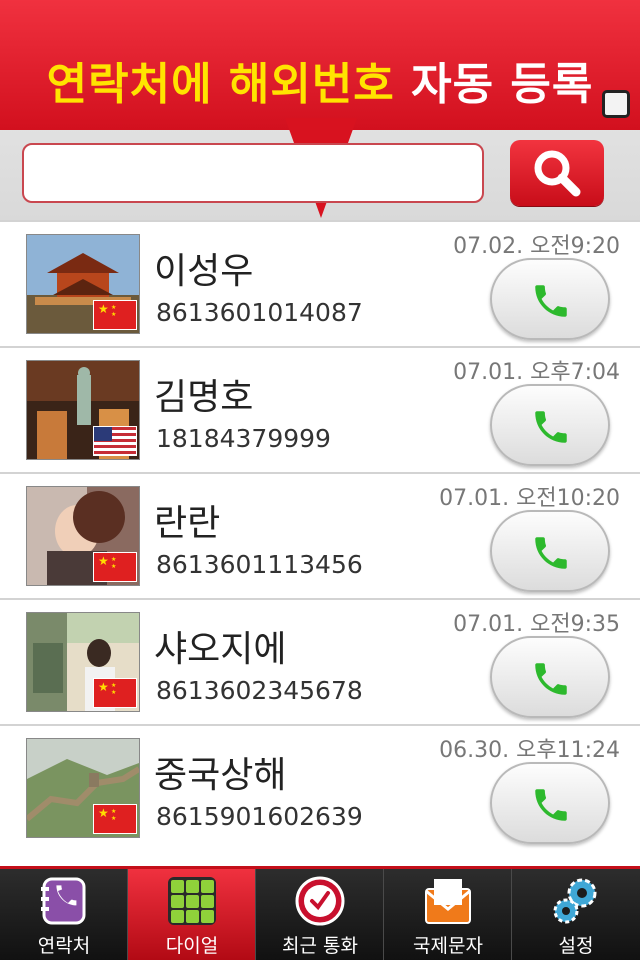 This screenshot has height=960, width=640. Describe the element at coordinates (536, 246) in the screenshot. I see `last-call-time: 07.02. 오전9:20` at that location.